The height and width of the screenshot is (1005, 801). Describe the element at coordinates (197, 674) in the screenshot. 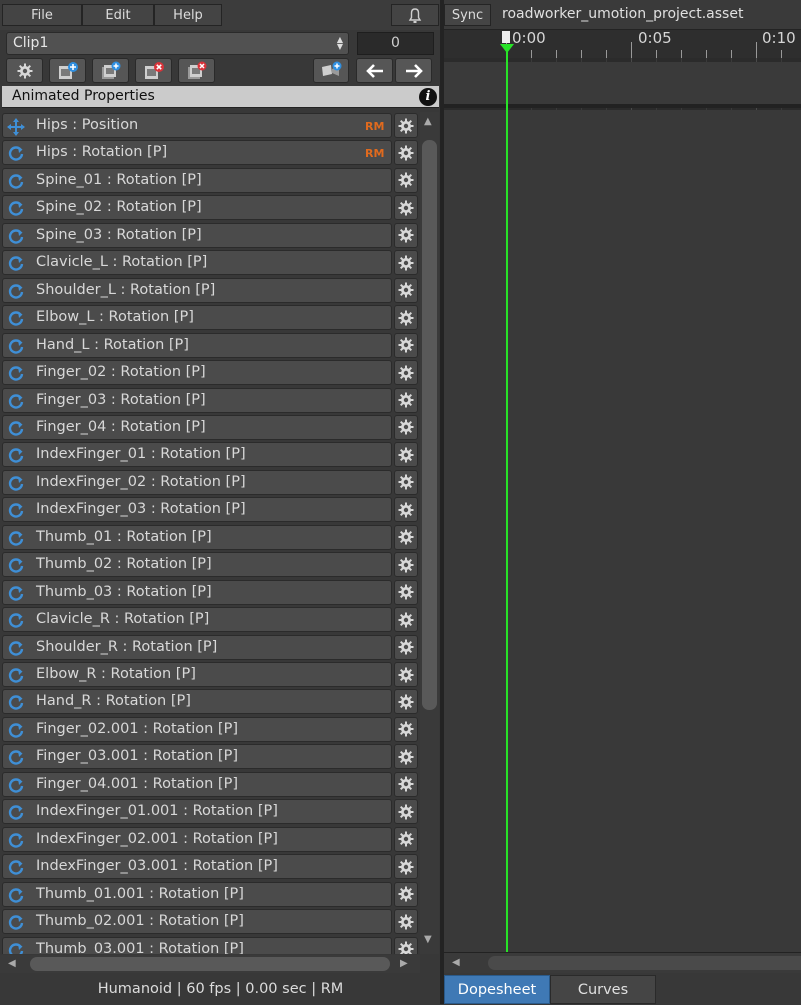

I see `property-field: Elbow_R : Rotation [P]` at that location.